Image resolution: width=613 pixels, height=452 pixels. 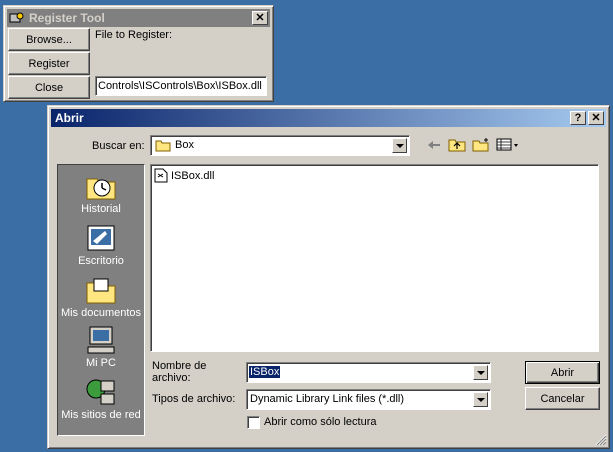 I want to click on readonly-checkbox, so click(x=253, y=422).